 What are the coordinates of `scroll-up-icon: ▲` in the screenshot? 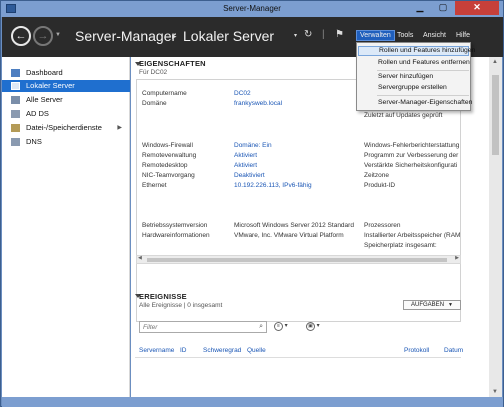 It's located at (495, 62).